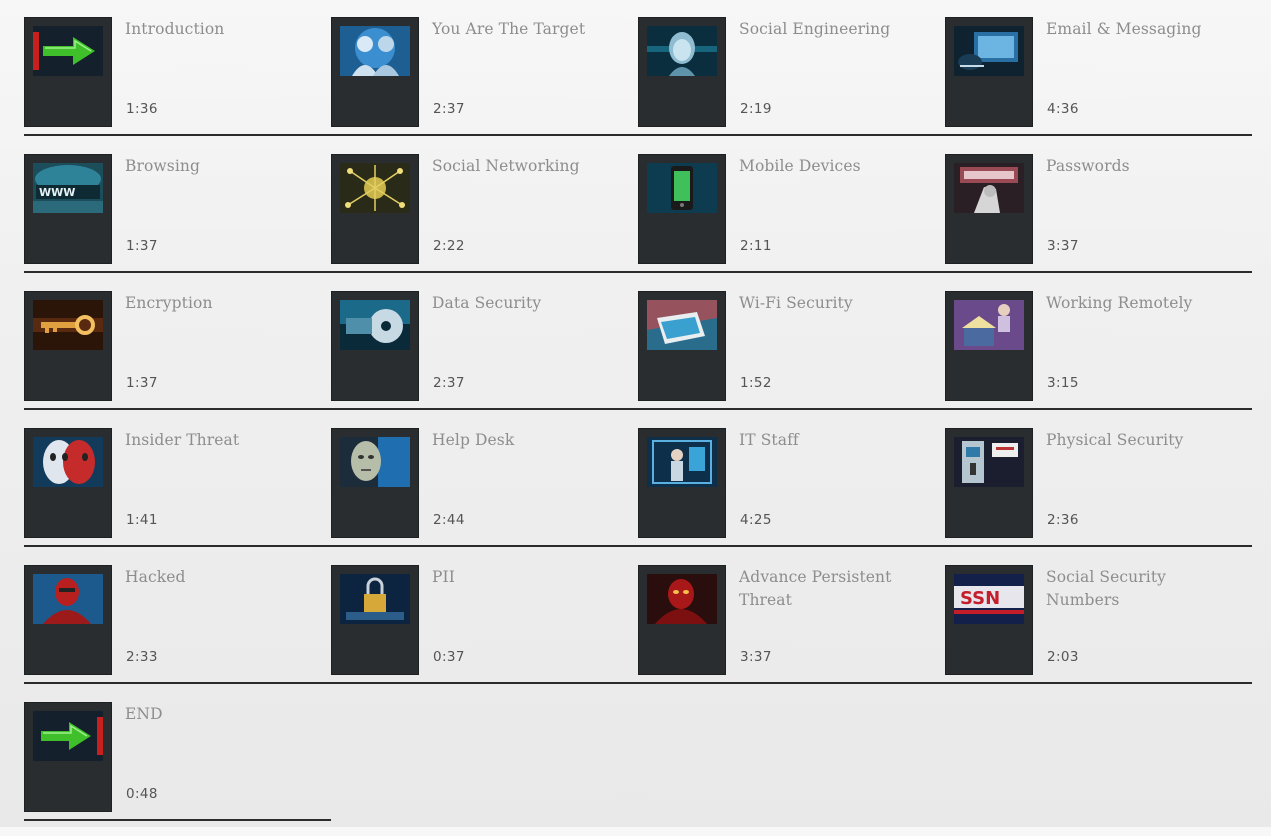 Image resolution: width=1271 pixels, height=836 pixels. Describe the element at coordinates (375, 462) in the screenshot. I see `robot-face-icon` at that location.